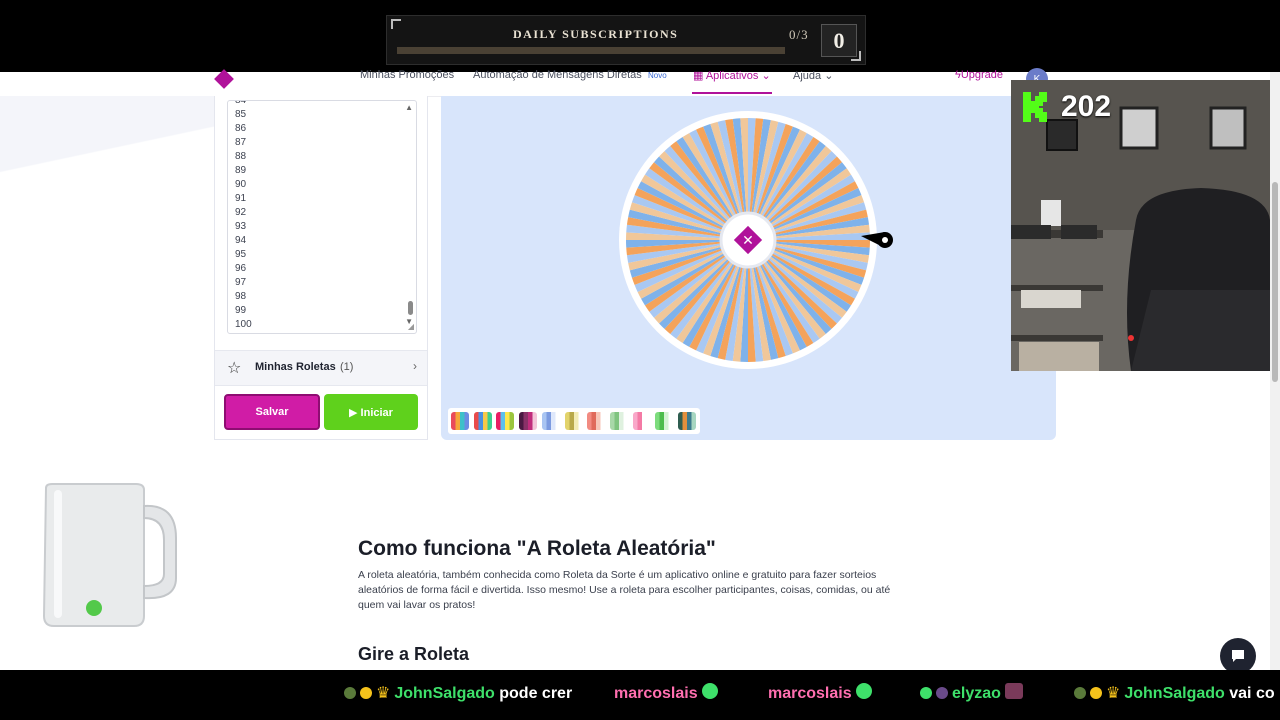  What do you see at coordinates (396, 24) in the screenshot?
I see `corner-decoration` at bounding box center [396, 24].